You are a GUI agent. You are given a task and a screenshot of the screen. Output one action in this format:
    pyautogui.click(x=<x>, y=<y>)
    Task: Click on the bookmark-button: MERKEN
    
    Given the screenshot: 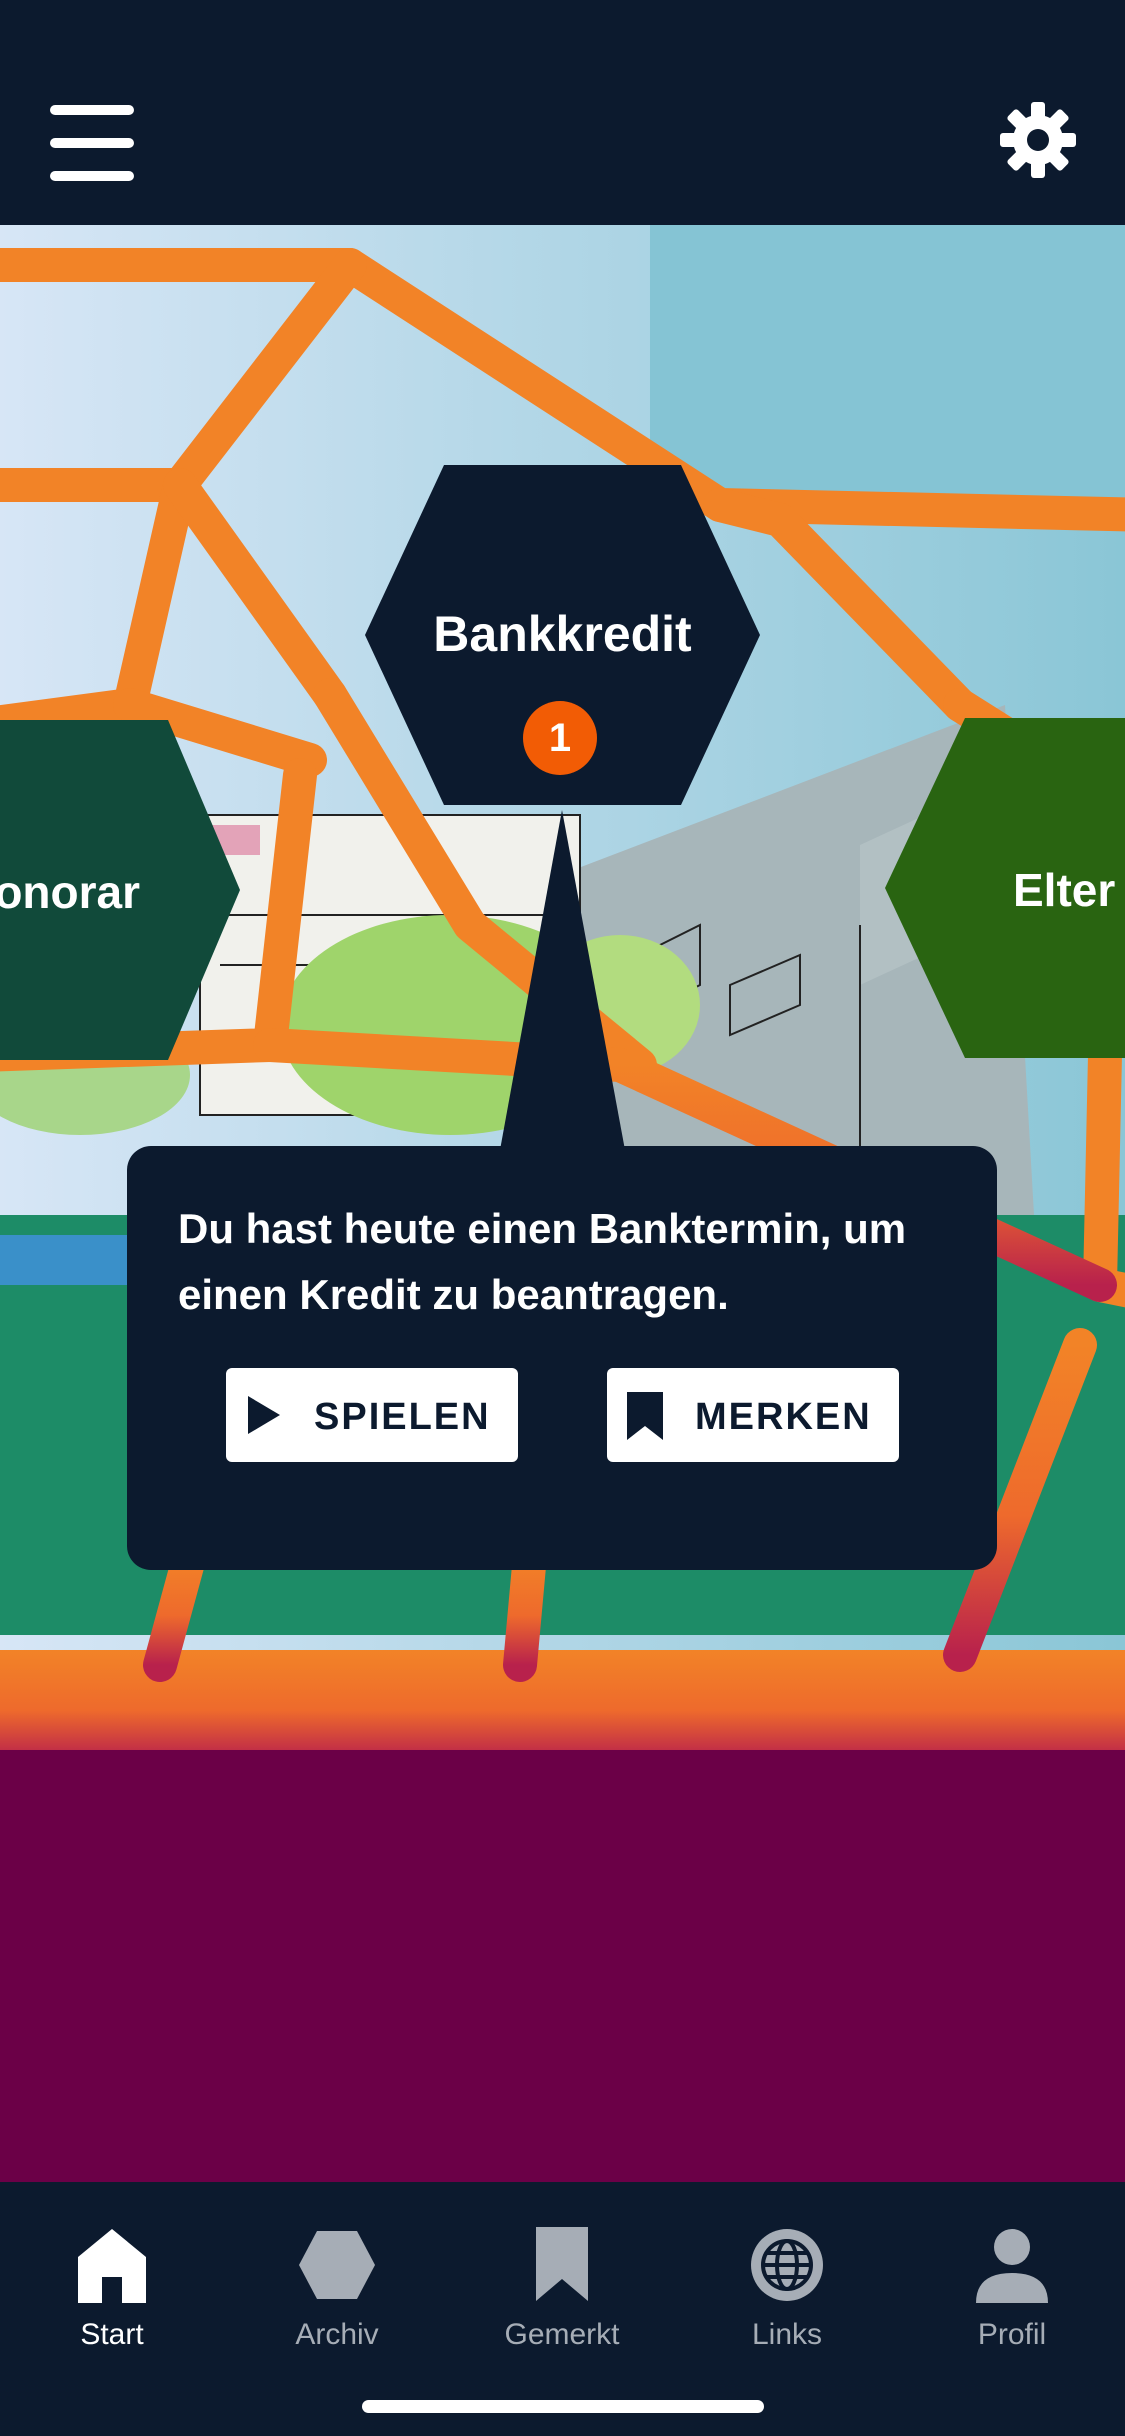 What is the action you would take?
    pyautogui.click(x=753, y=1415)
    